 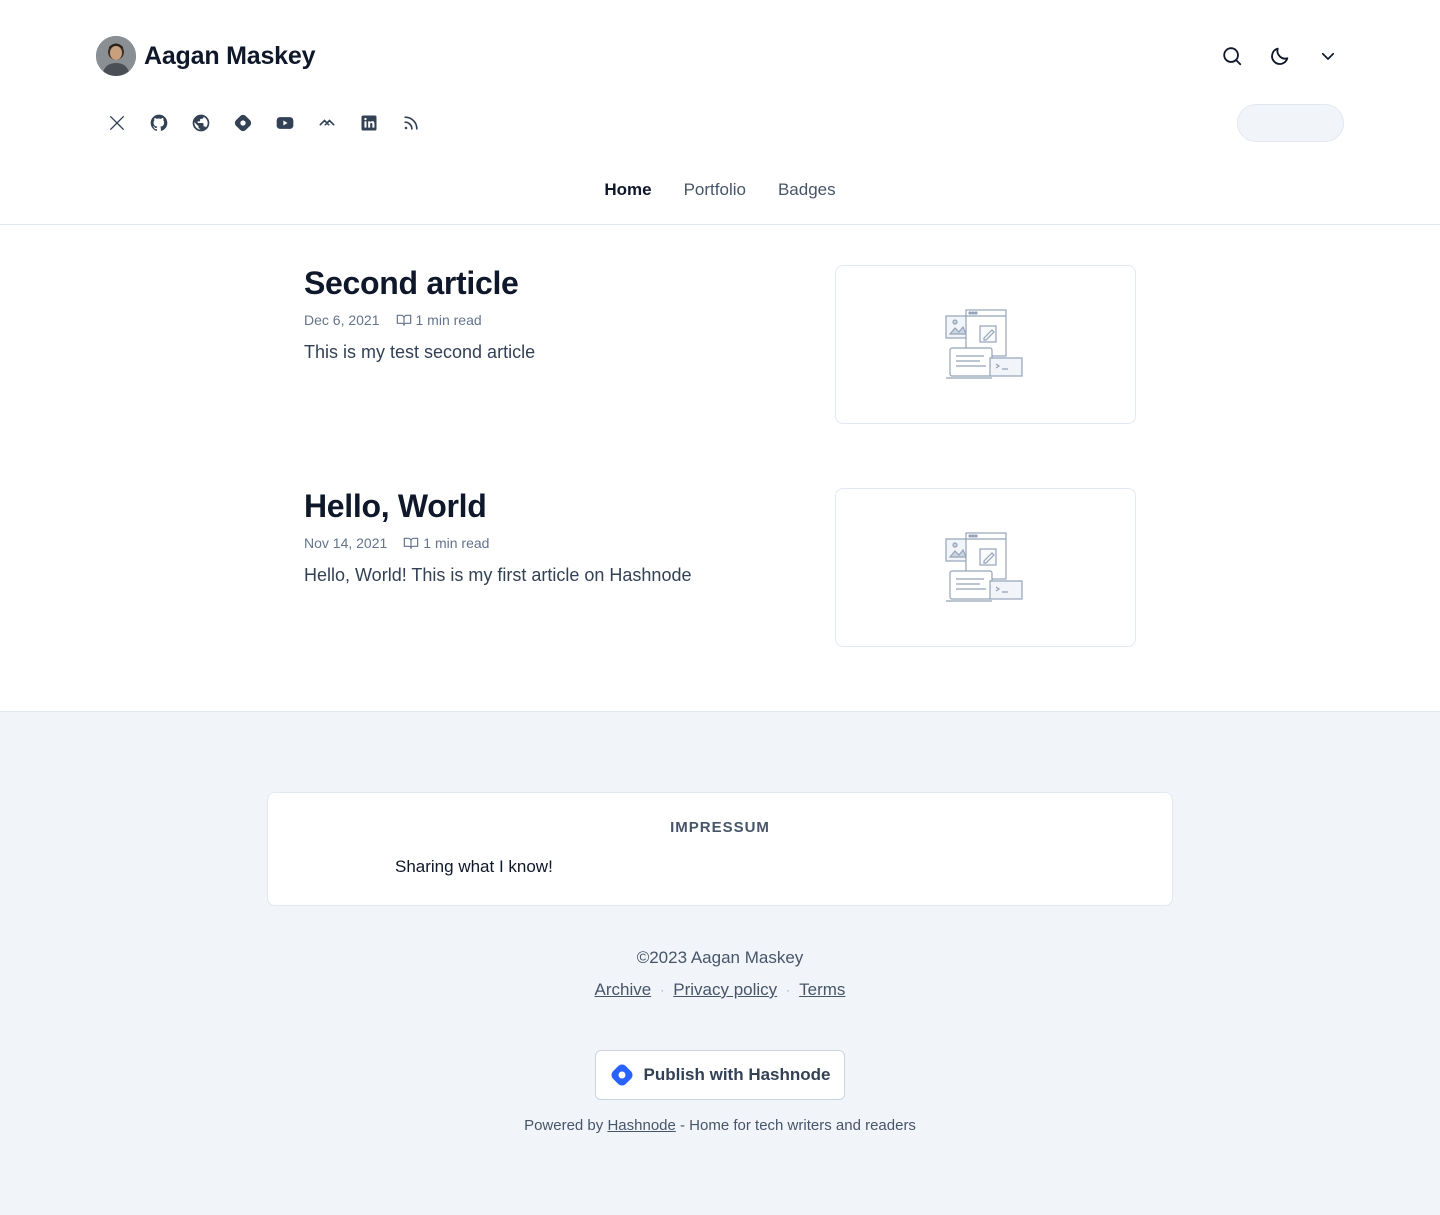 What do you see at coordinates (807, 194) in the screenshot?
I see `nav-item-badges: Badges` at bounding box center [807, 194].